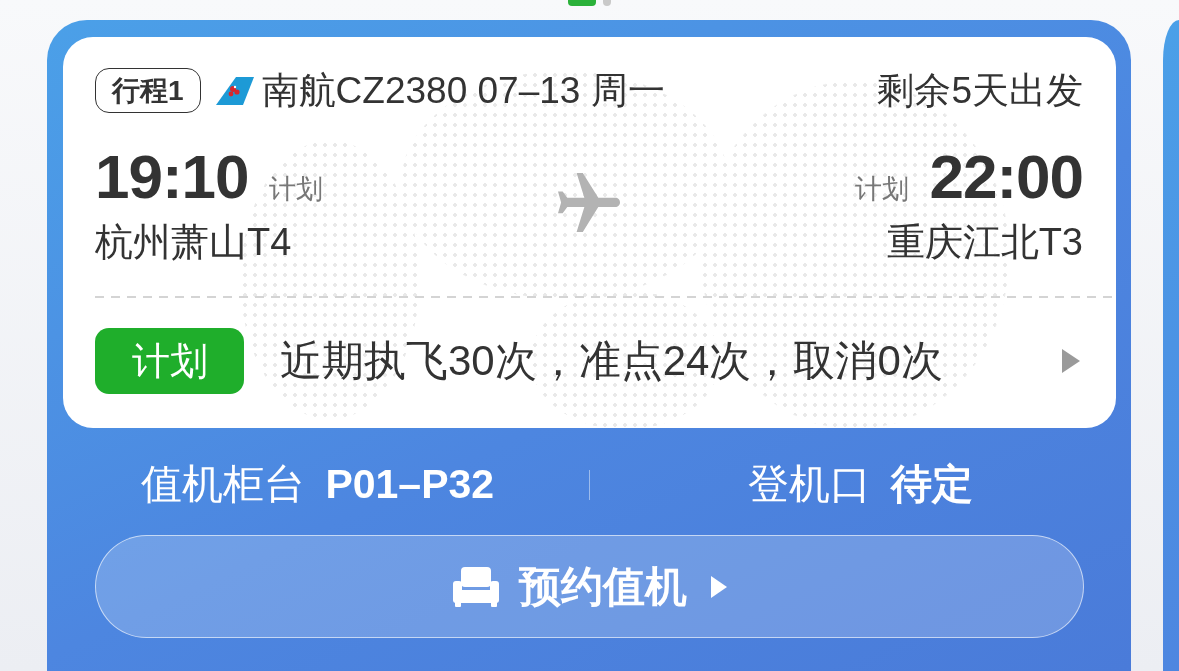 The height and width of the screenshot is (671, 1179). I want to click on trip-number-tag: 行程1, so click(148, 90).